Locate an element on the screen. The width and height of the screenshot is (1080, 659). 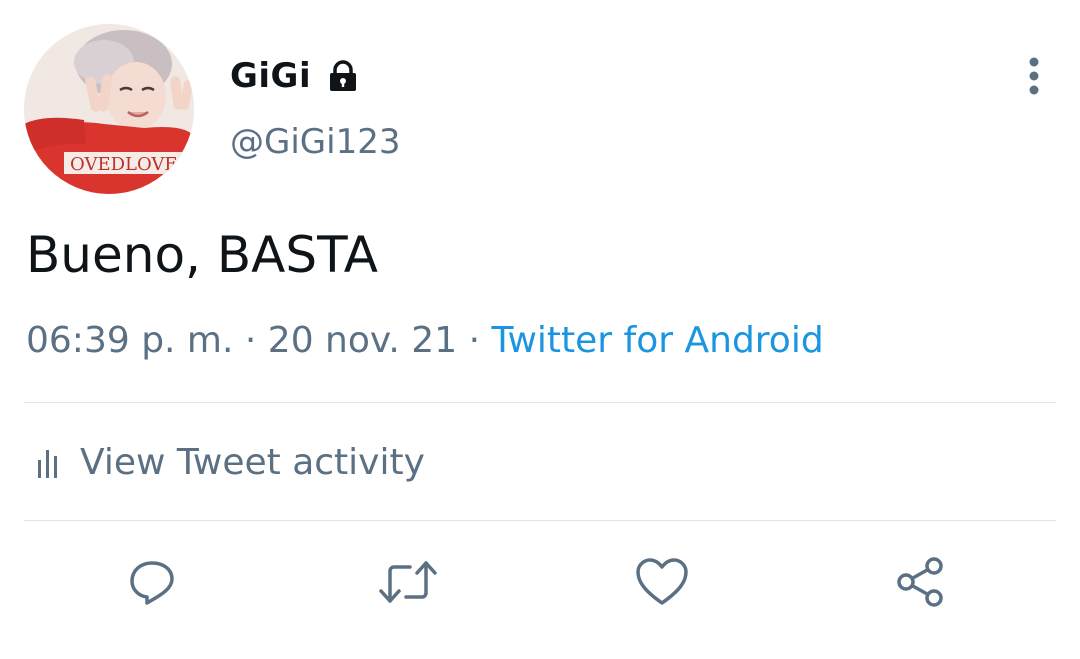
avatar-photo: OVEDLOVE is located at coordinates (109, 109).